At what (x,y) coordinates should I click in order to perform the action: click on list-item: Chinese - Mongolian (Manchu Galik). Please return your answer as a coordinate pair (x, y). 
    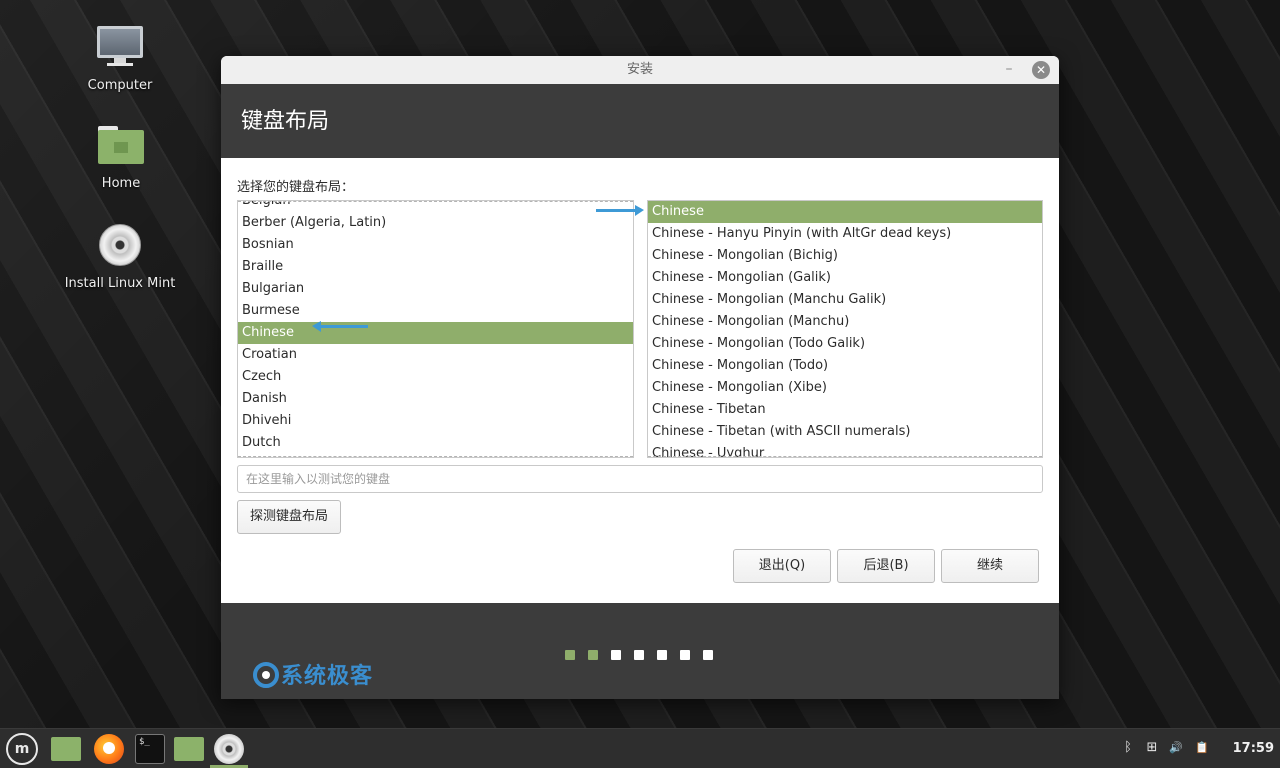
    Looking at the image, I should click on (845, 300).